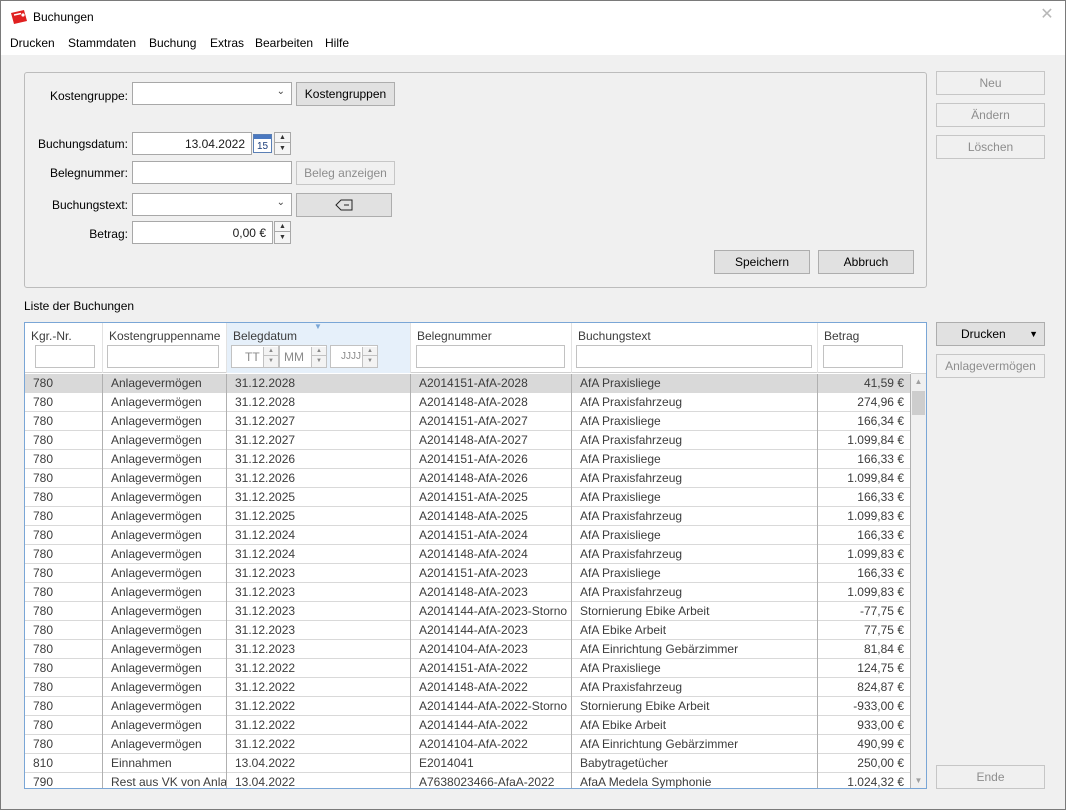 Image resolution: width=1066 pixels, height=810 pixels. I want to click on menu-buchung: Buchung, so click(172, 43).